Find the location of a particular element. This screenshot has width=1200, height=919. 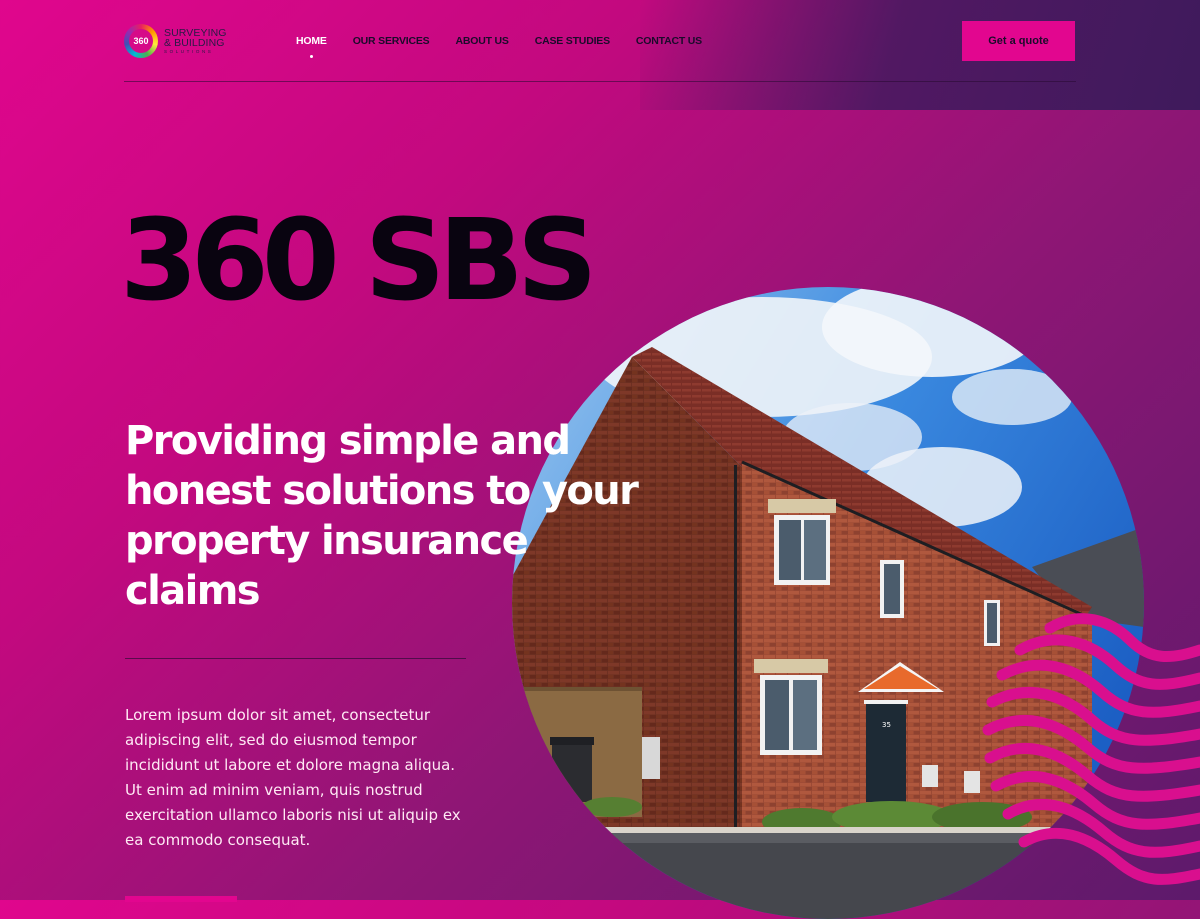

header-divider is located at coordinates (600, 81).